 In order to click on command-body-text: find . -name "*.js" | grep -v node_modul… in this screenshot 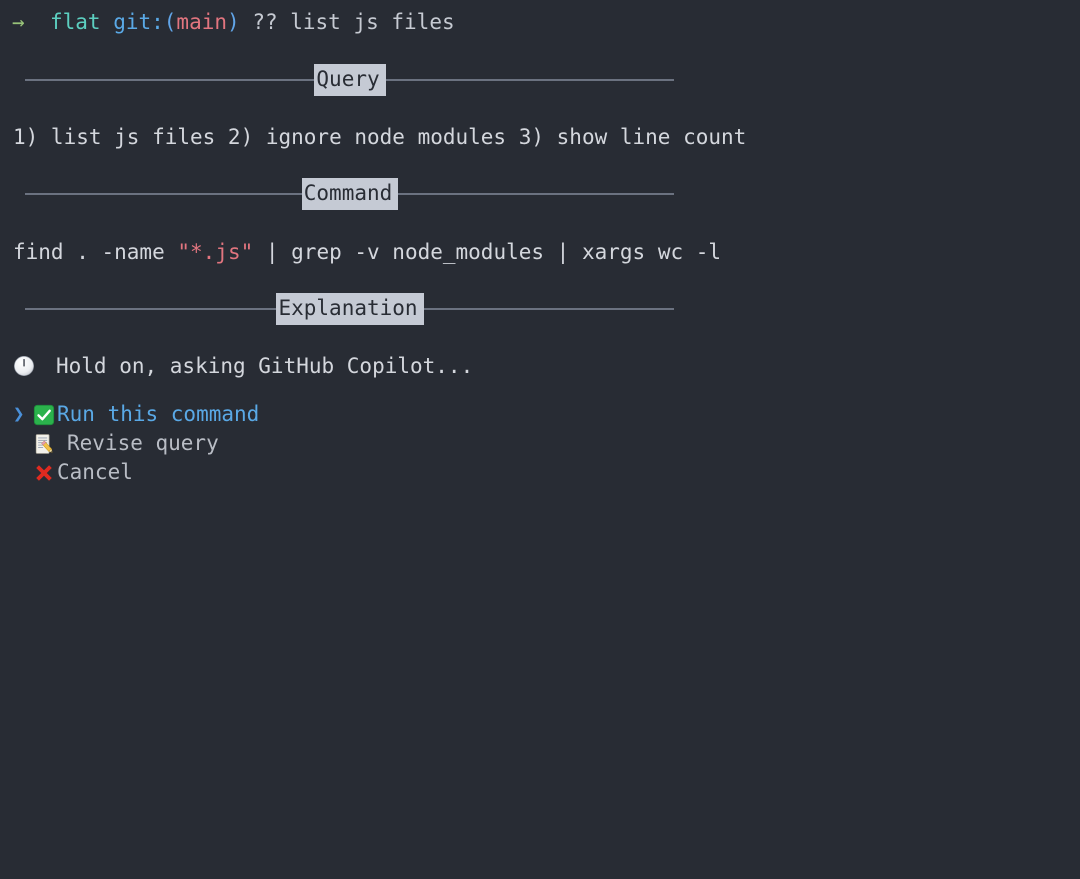, I will do `click(367, 252)`.